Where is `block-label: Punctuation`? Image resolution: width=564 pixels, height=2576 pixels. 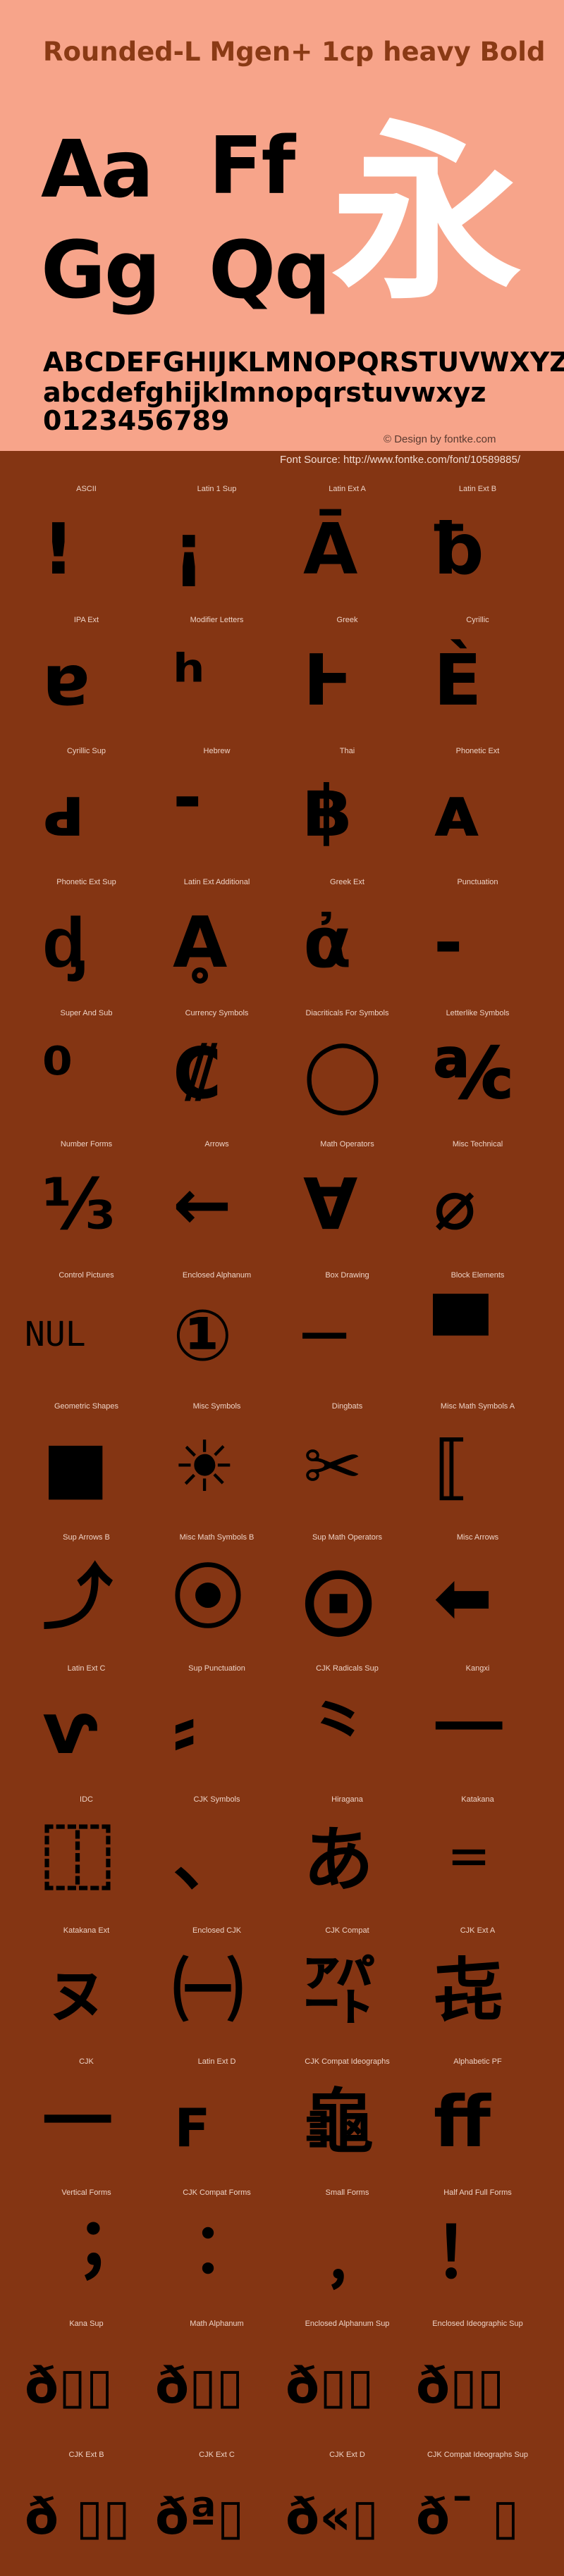
block-label: Punctuation is located at coordinates (477, 882).